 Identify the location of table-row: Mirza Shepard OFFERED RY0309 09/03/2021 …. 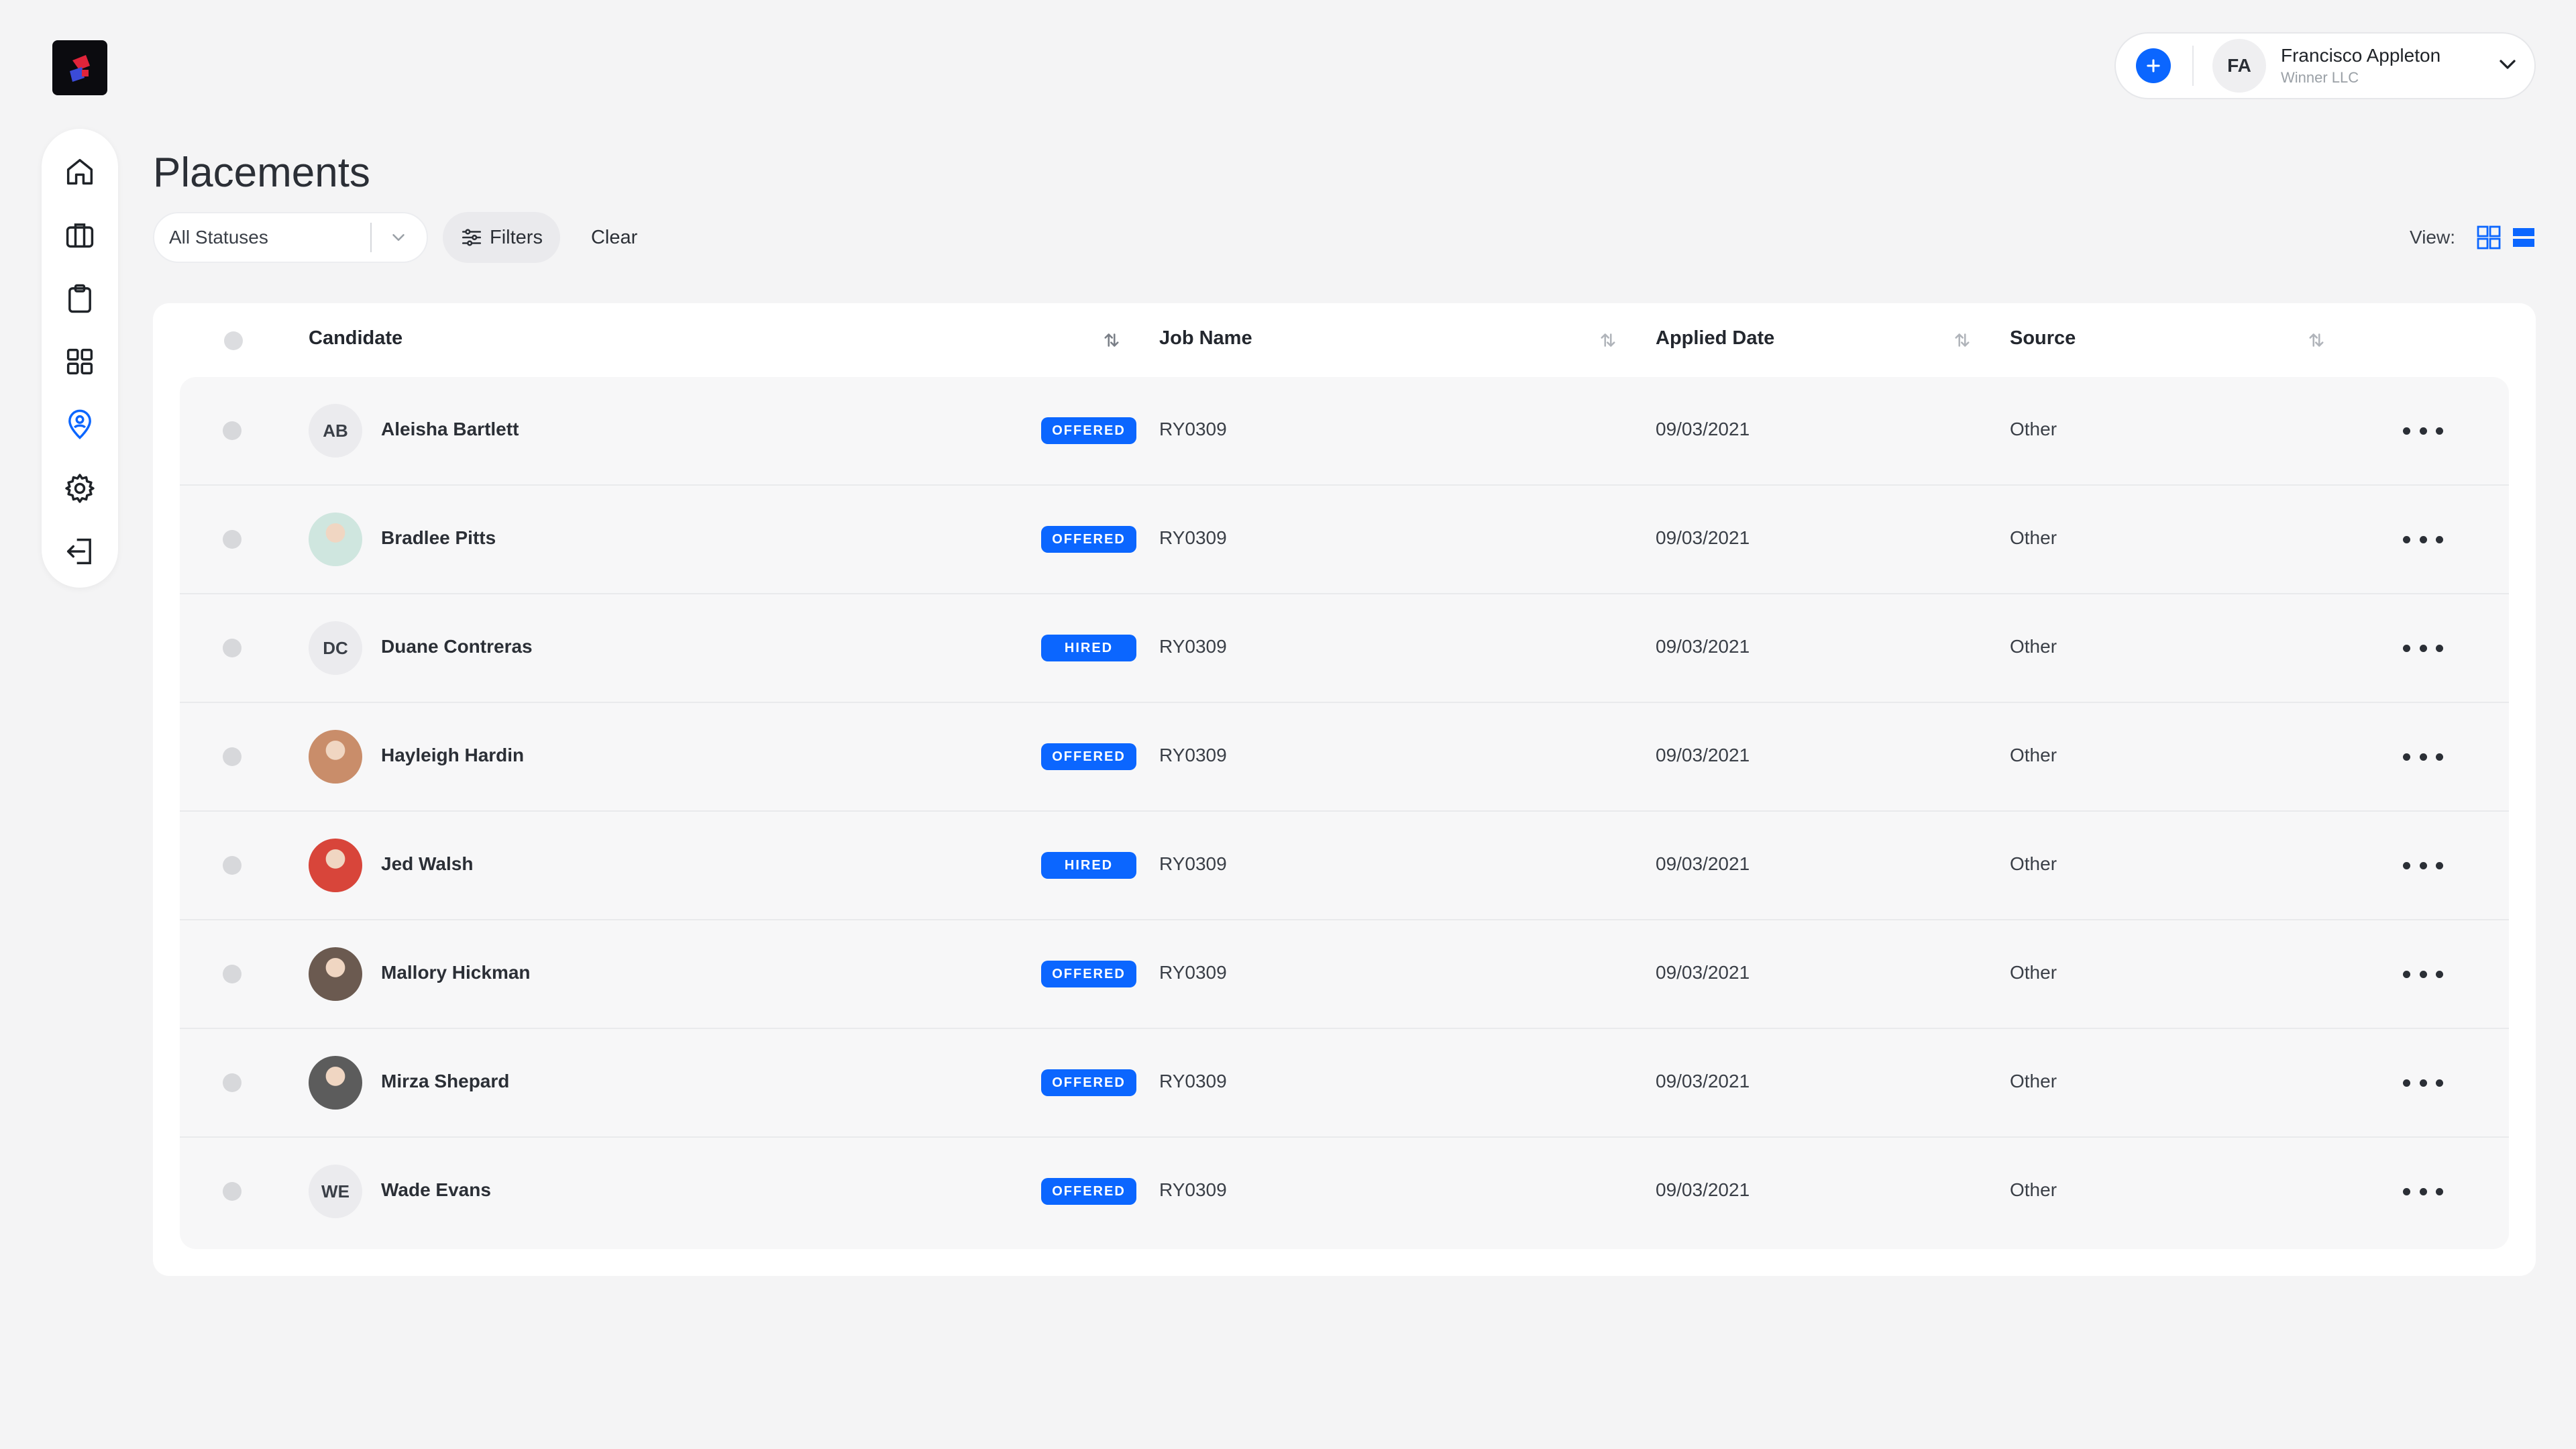
(1344, 1083).